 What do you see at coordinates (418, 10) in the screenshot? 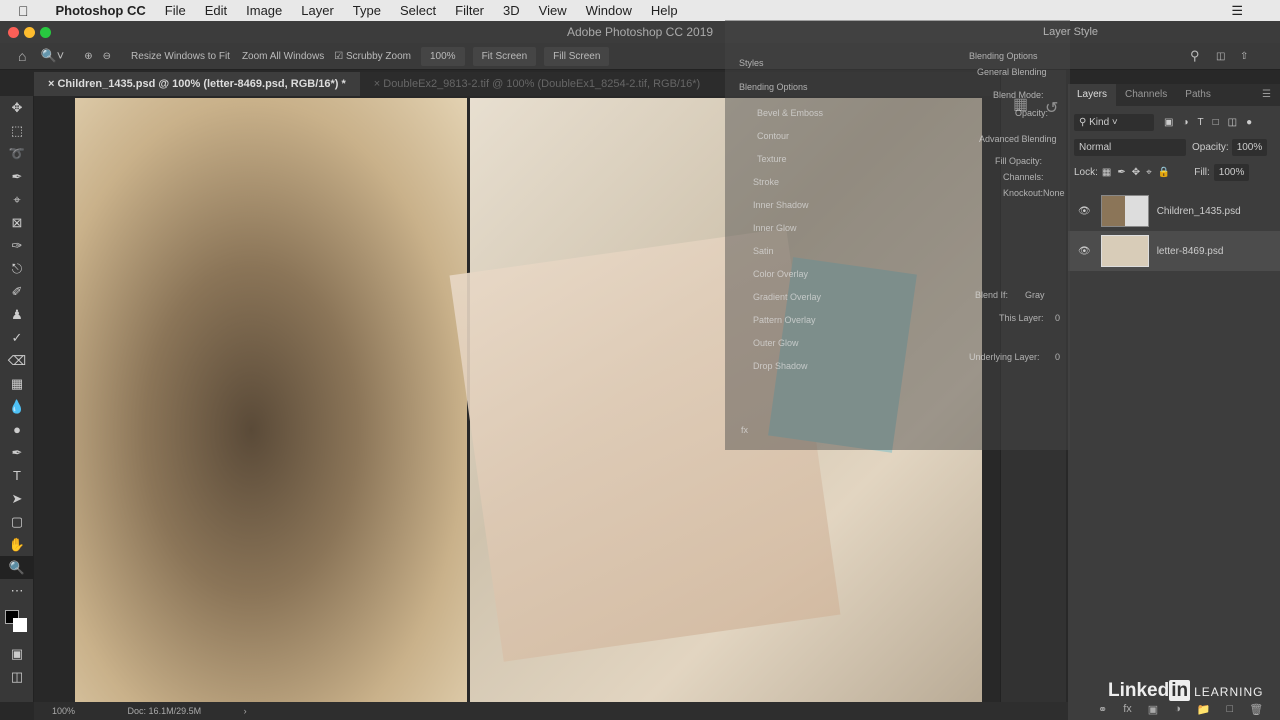
I see `menu-select: Select` at bounding box center [418, 10].